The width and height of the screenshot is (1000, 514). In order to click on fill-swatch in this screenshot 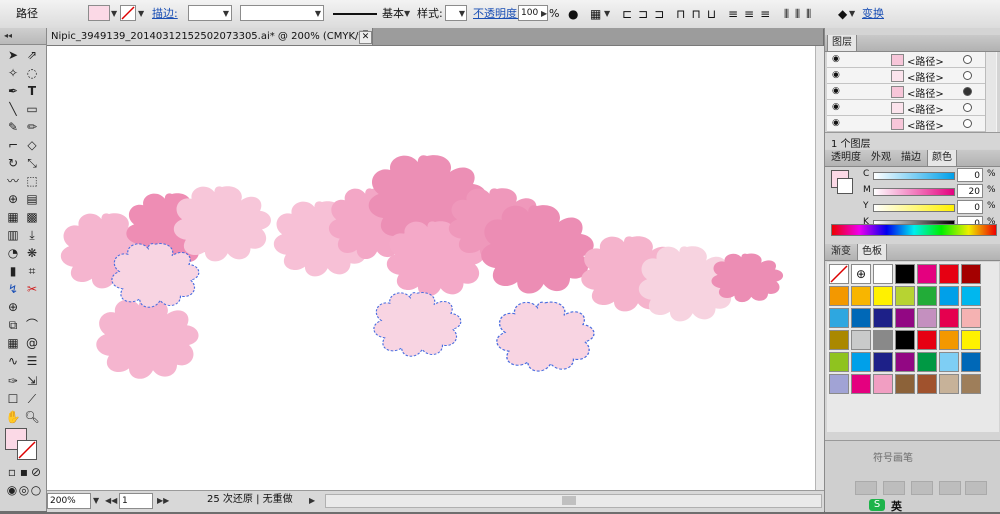, I will do `click(99, 13)`.